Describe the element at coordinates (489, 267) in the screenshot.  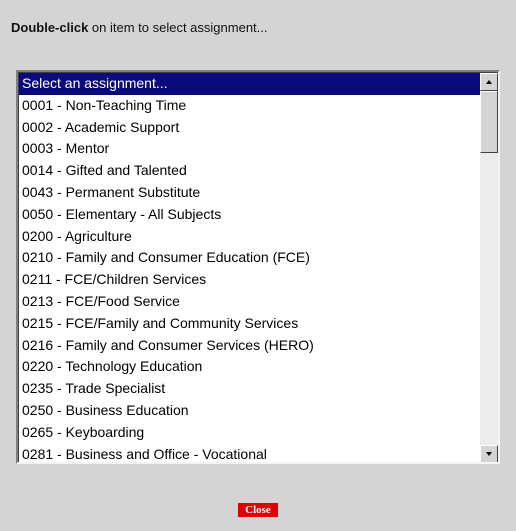
I see `vertical-scrollbar` at that location.